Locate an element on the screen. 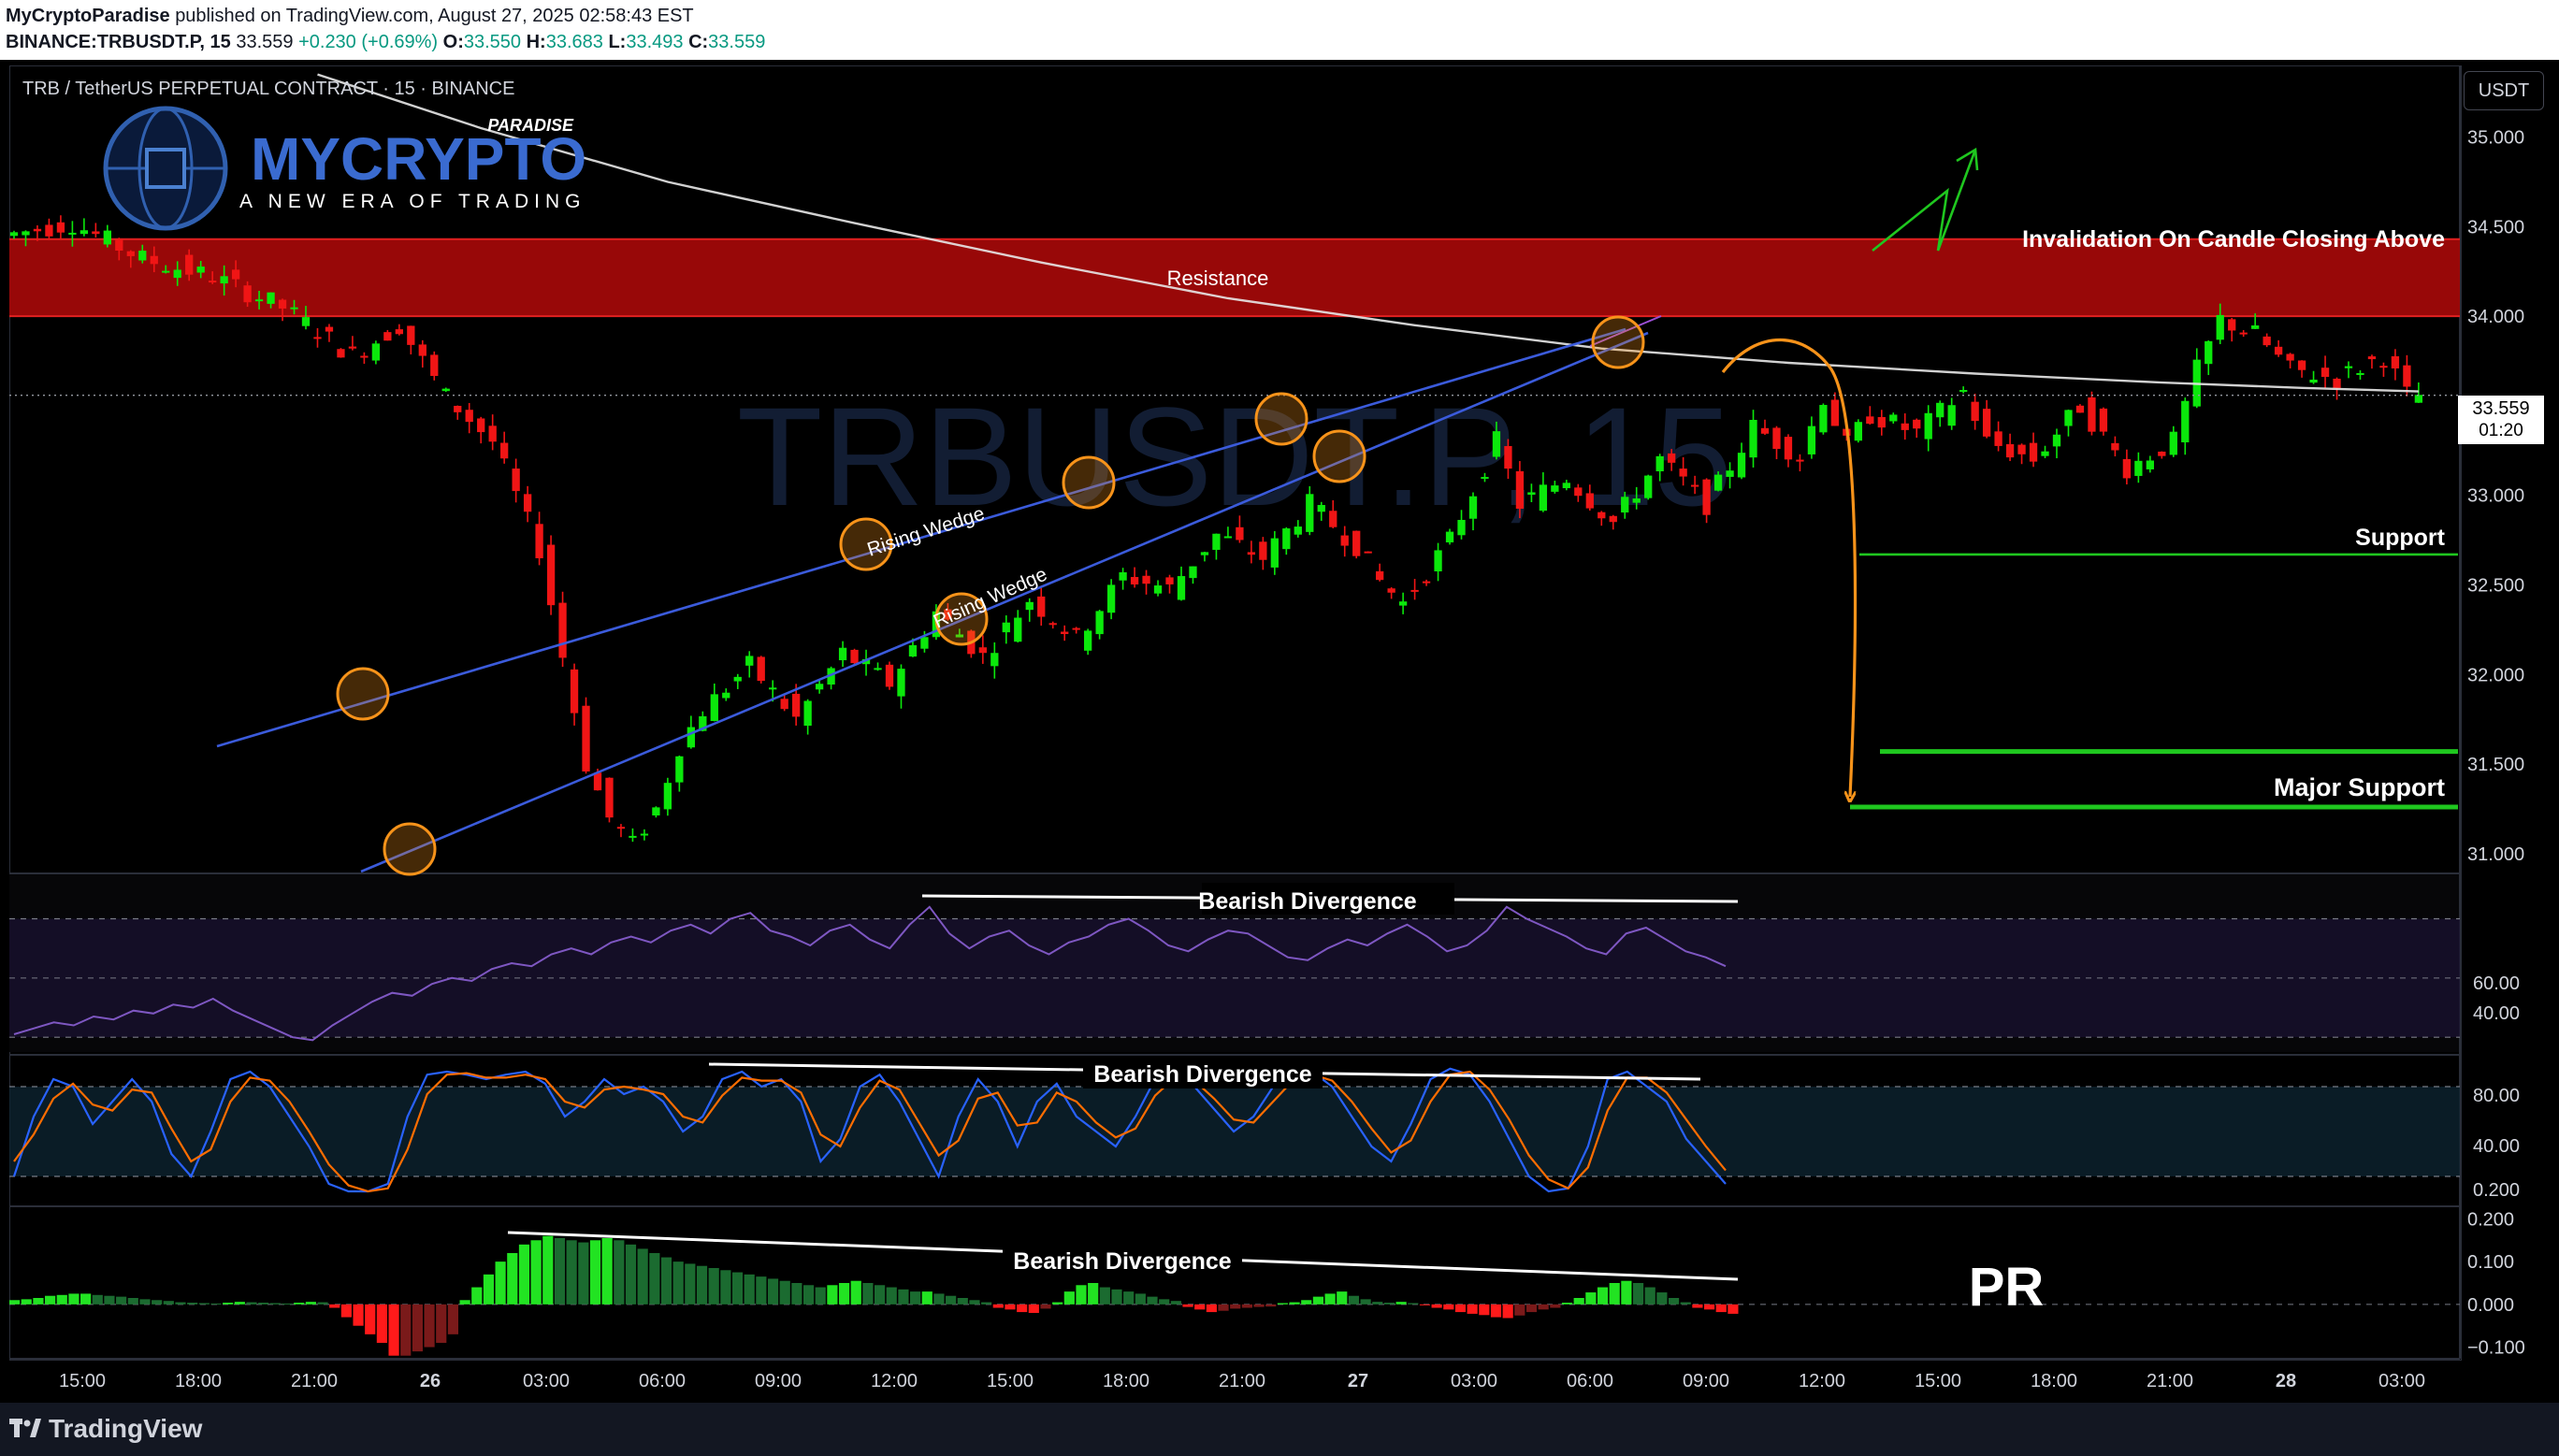  time-tick-label: 18:00 is located at coordinates (2054, 1381).